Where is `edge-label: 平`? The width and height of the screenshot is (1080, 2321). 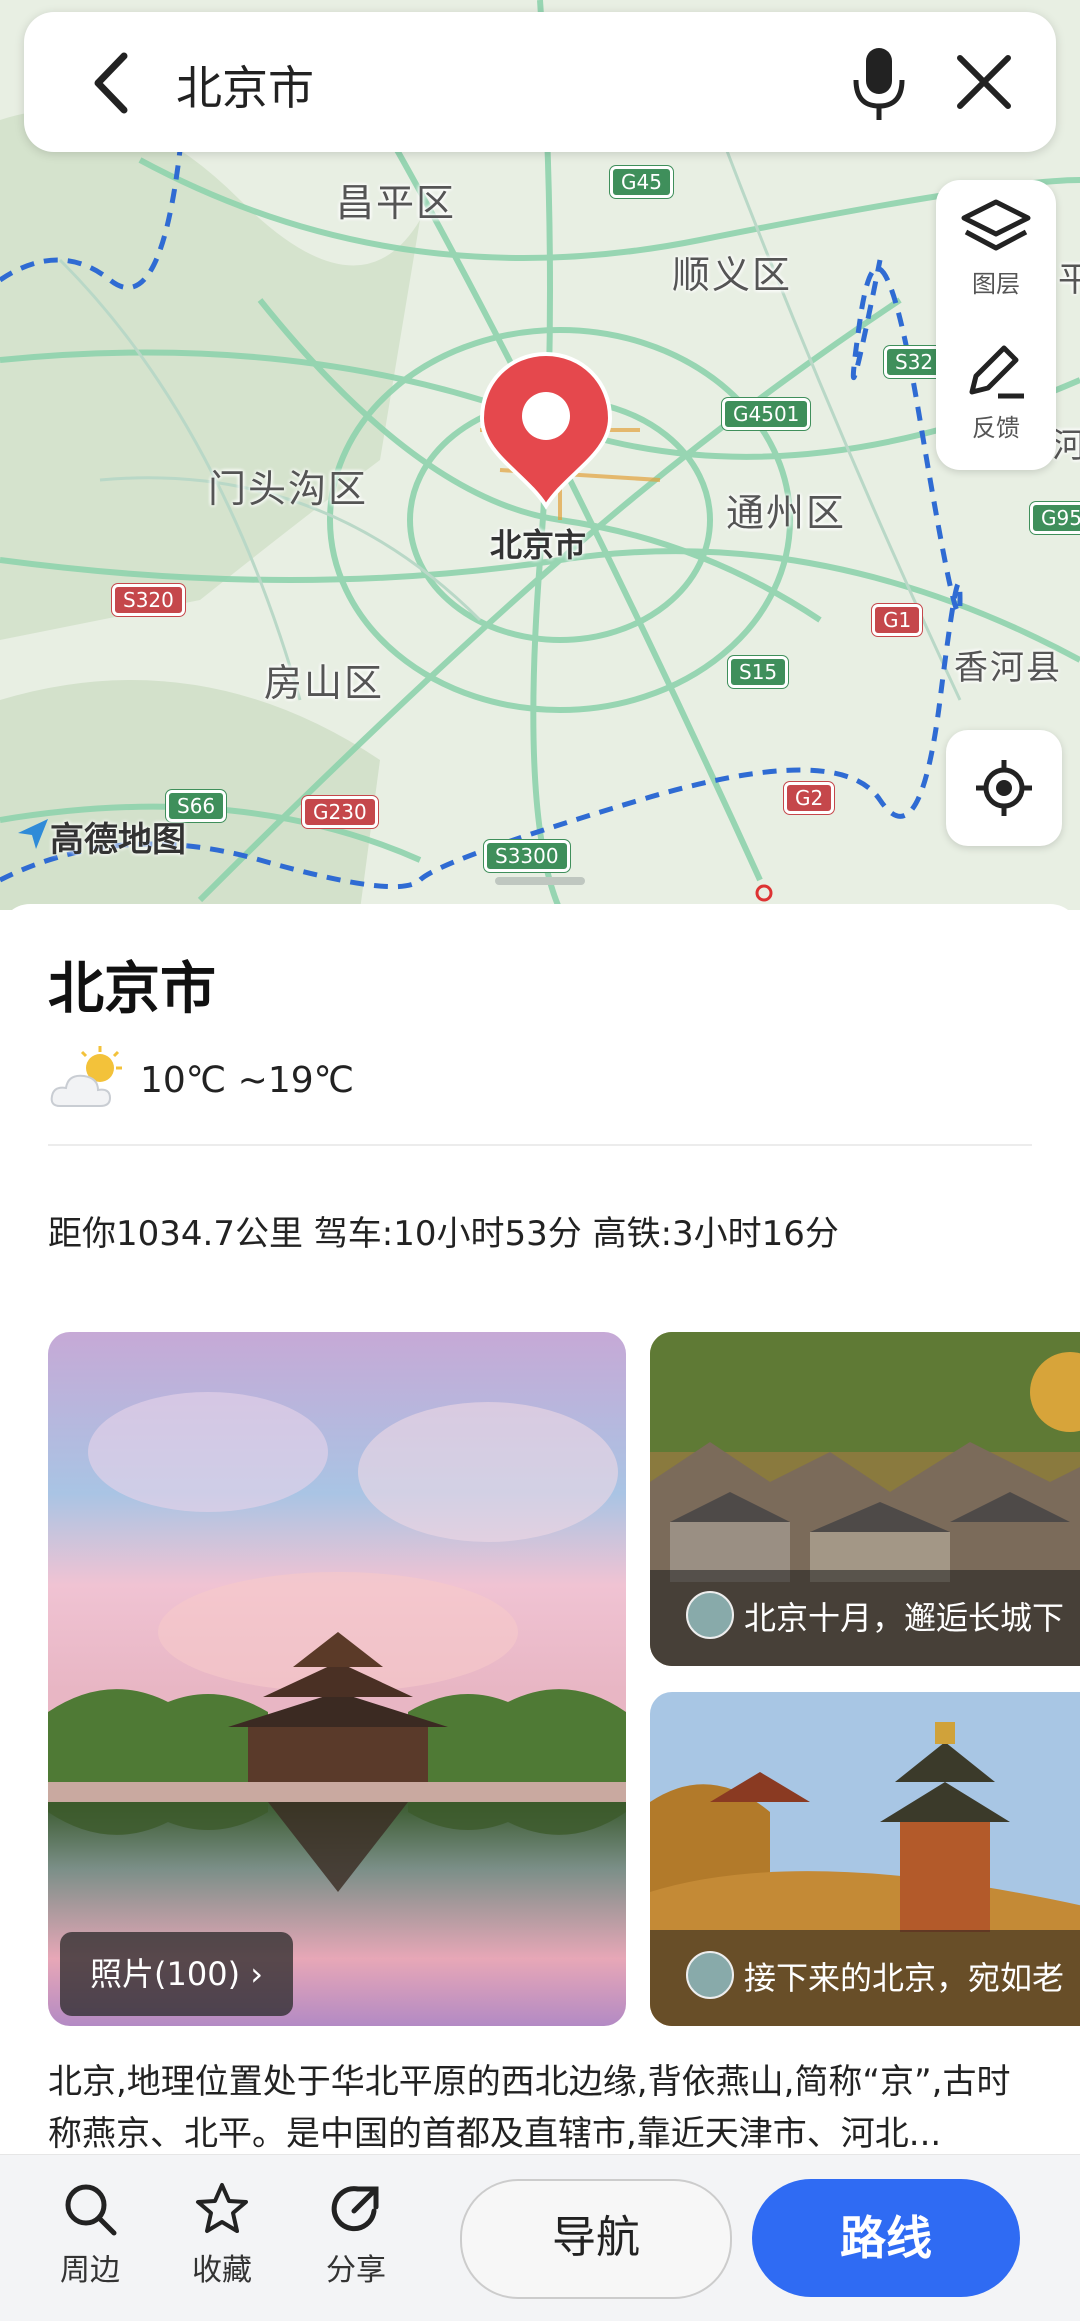
edge-label: 平 is located at coordinates (1069, 280).